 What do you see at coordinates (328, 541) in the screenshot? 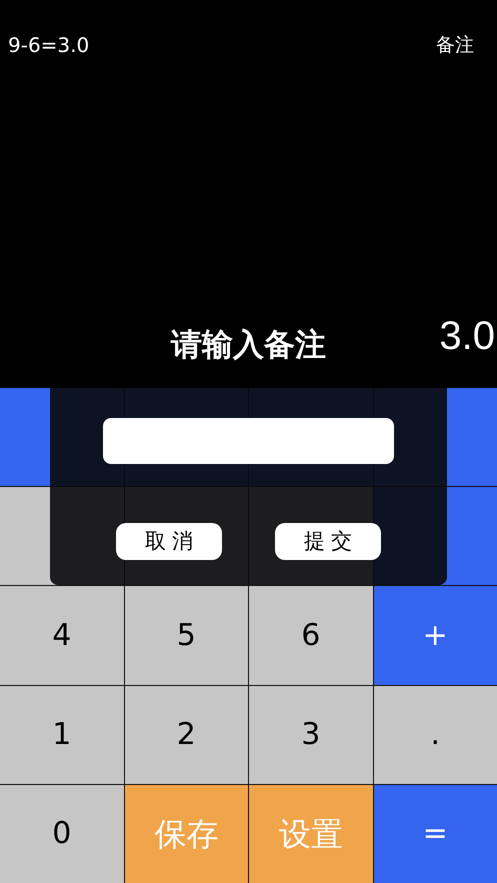
I see `submit-button: 提交` at bounding box center [328, 541].